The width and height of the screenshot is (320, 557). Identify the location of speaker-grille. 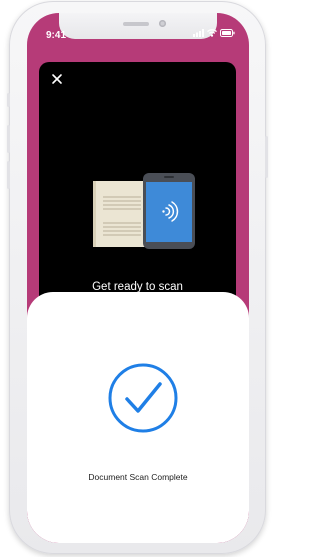
(136, 24).